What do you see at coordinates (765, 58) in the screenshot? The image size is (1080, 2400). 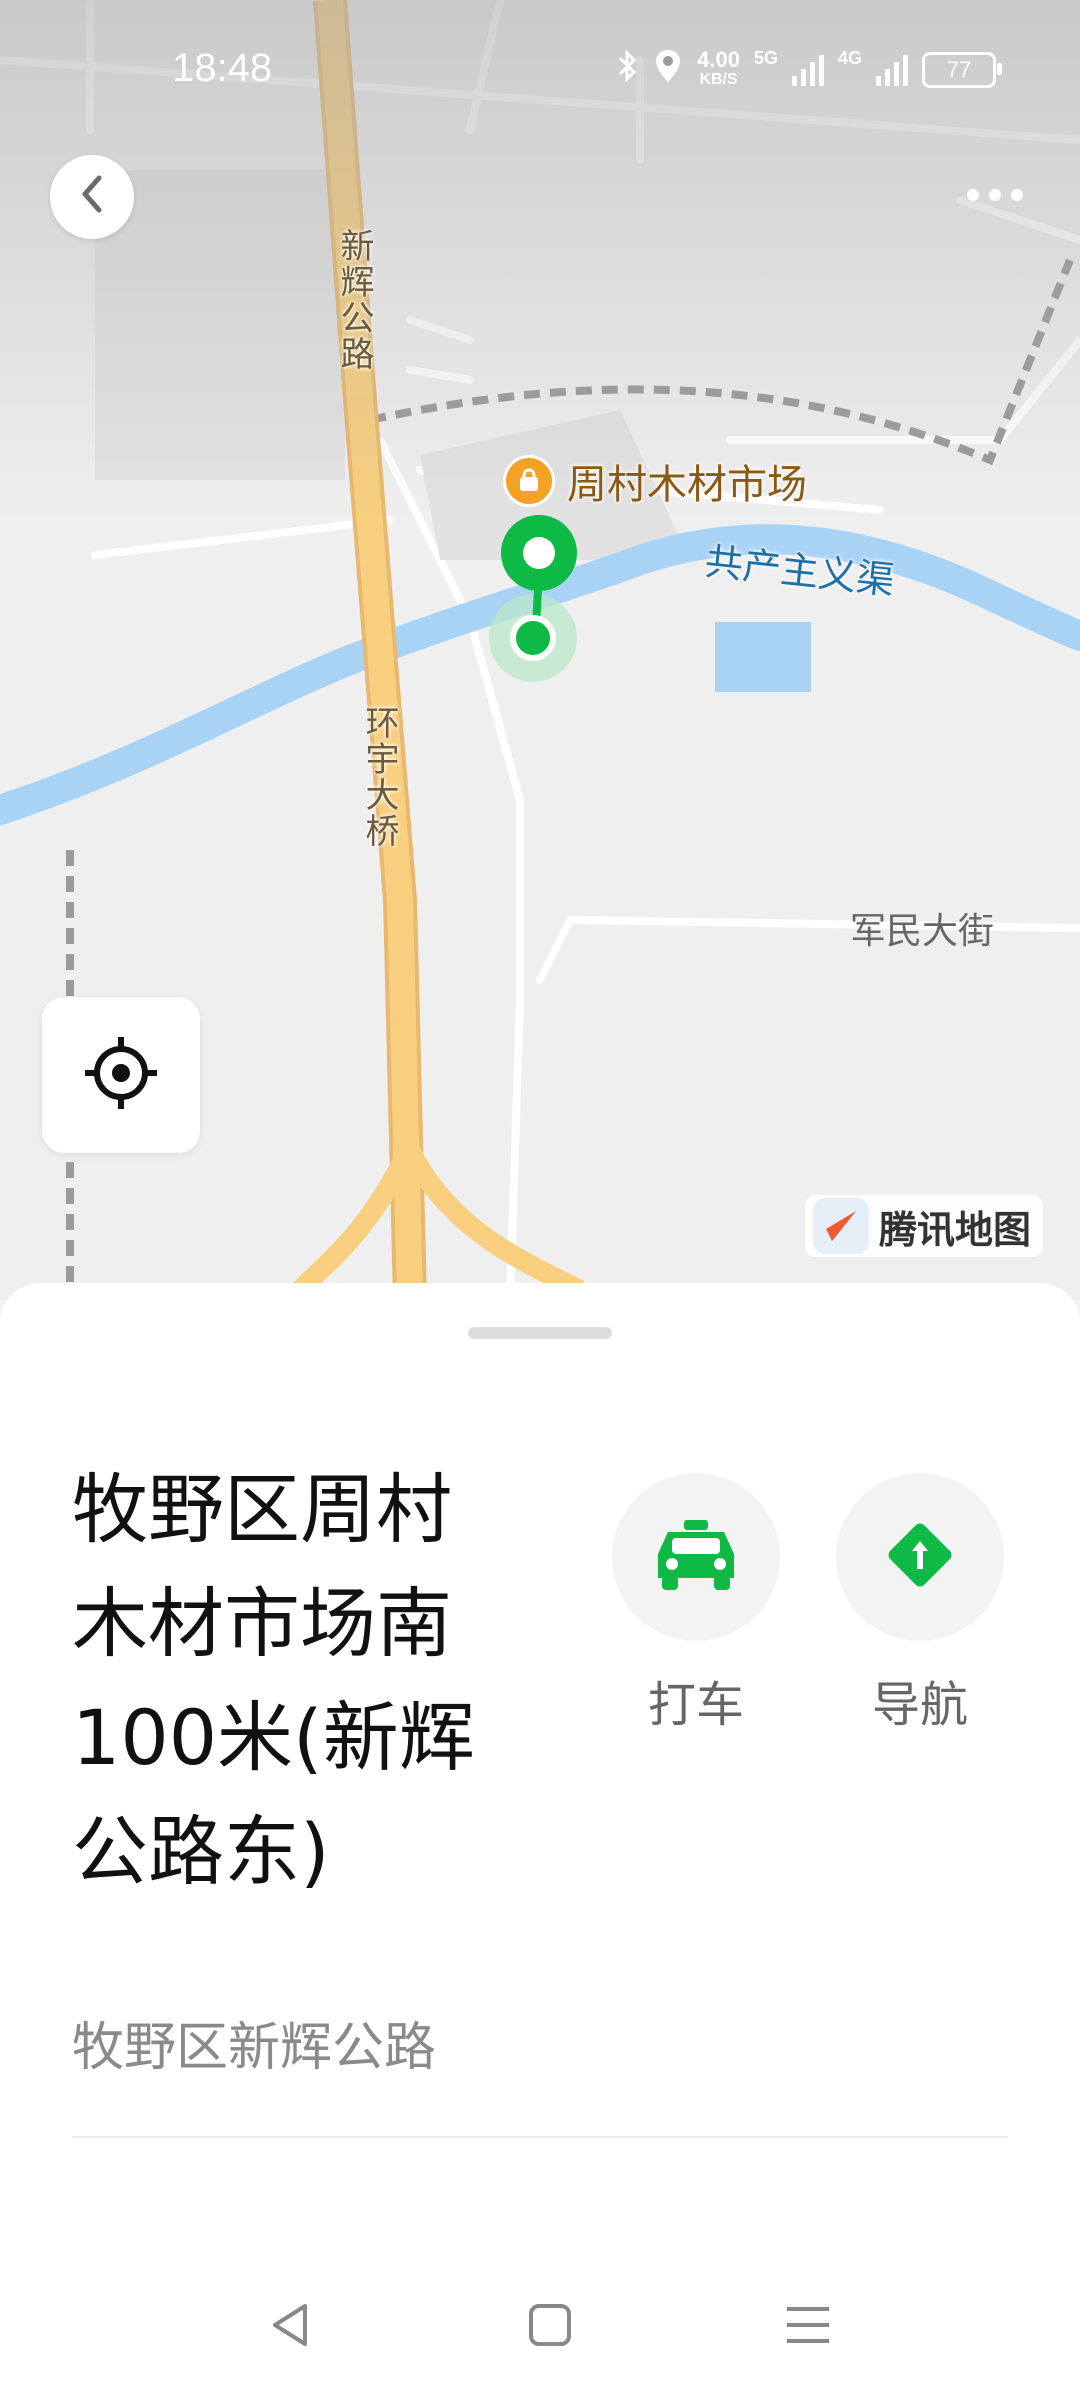 I see `sig1-label: 5G` at bounding box center [765, 58].